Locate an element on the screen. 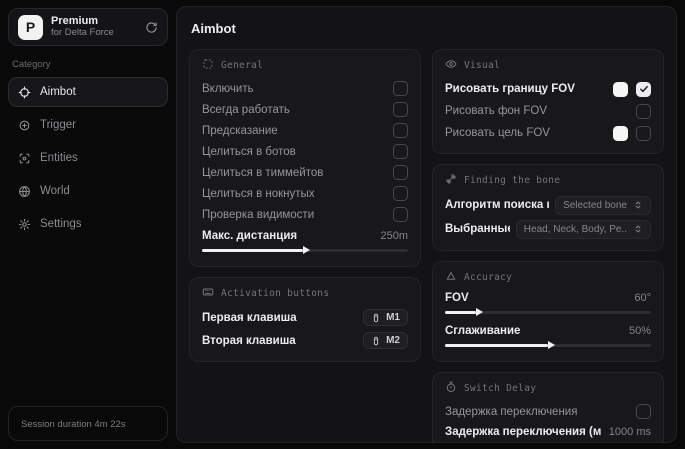 The height and width of the screenshot is (449, 685). max-distance-labels: Макс. дистанция 250m is located at coordinates (305, 235).